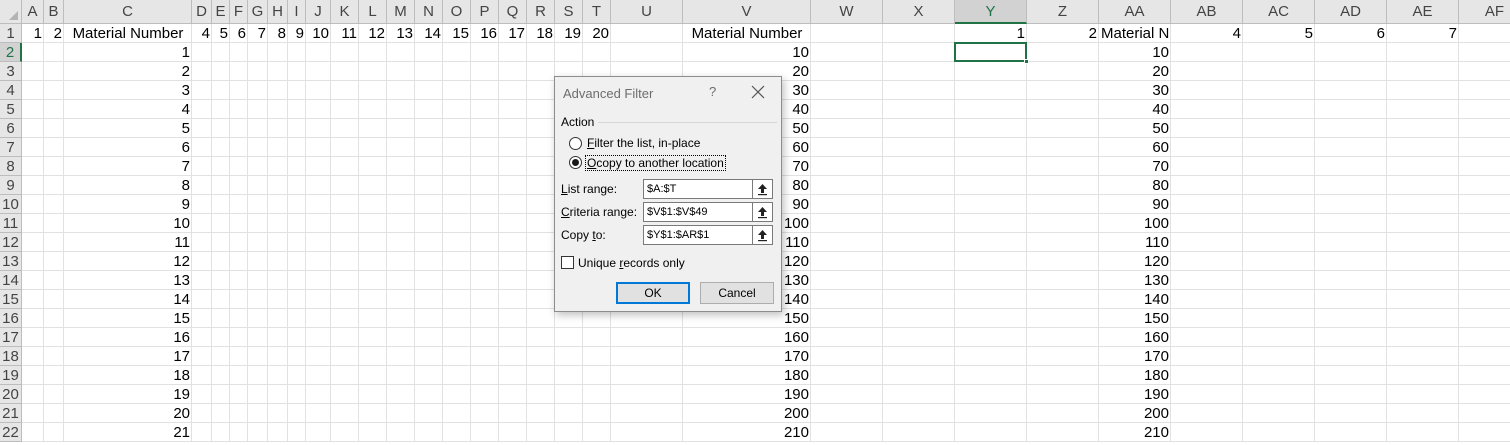 This screenshot has height=445, width=1510. What do you see at coordinates (11, 375) in the screenshot?
I see `row-header-19: 19` at bounding box center [11, 375].